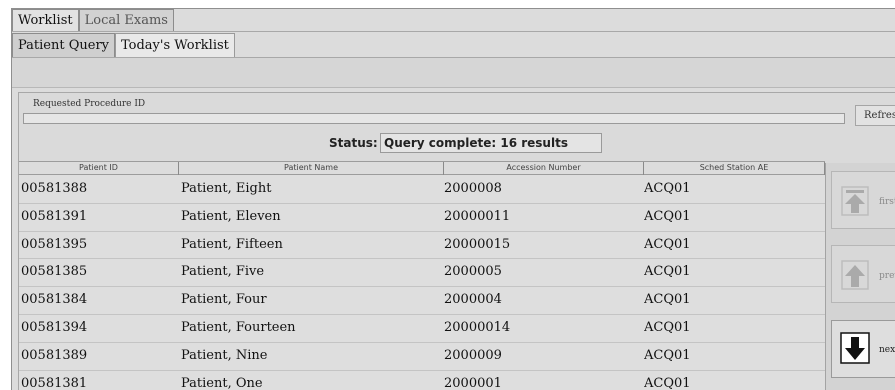 This screenshot has height=390, width=895. What do you see at coordinates (223, 272) in the screenshot?
I see `cell-patient-name: Patient, Five` at bounding box center [223, 272].